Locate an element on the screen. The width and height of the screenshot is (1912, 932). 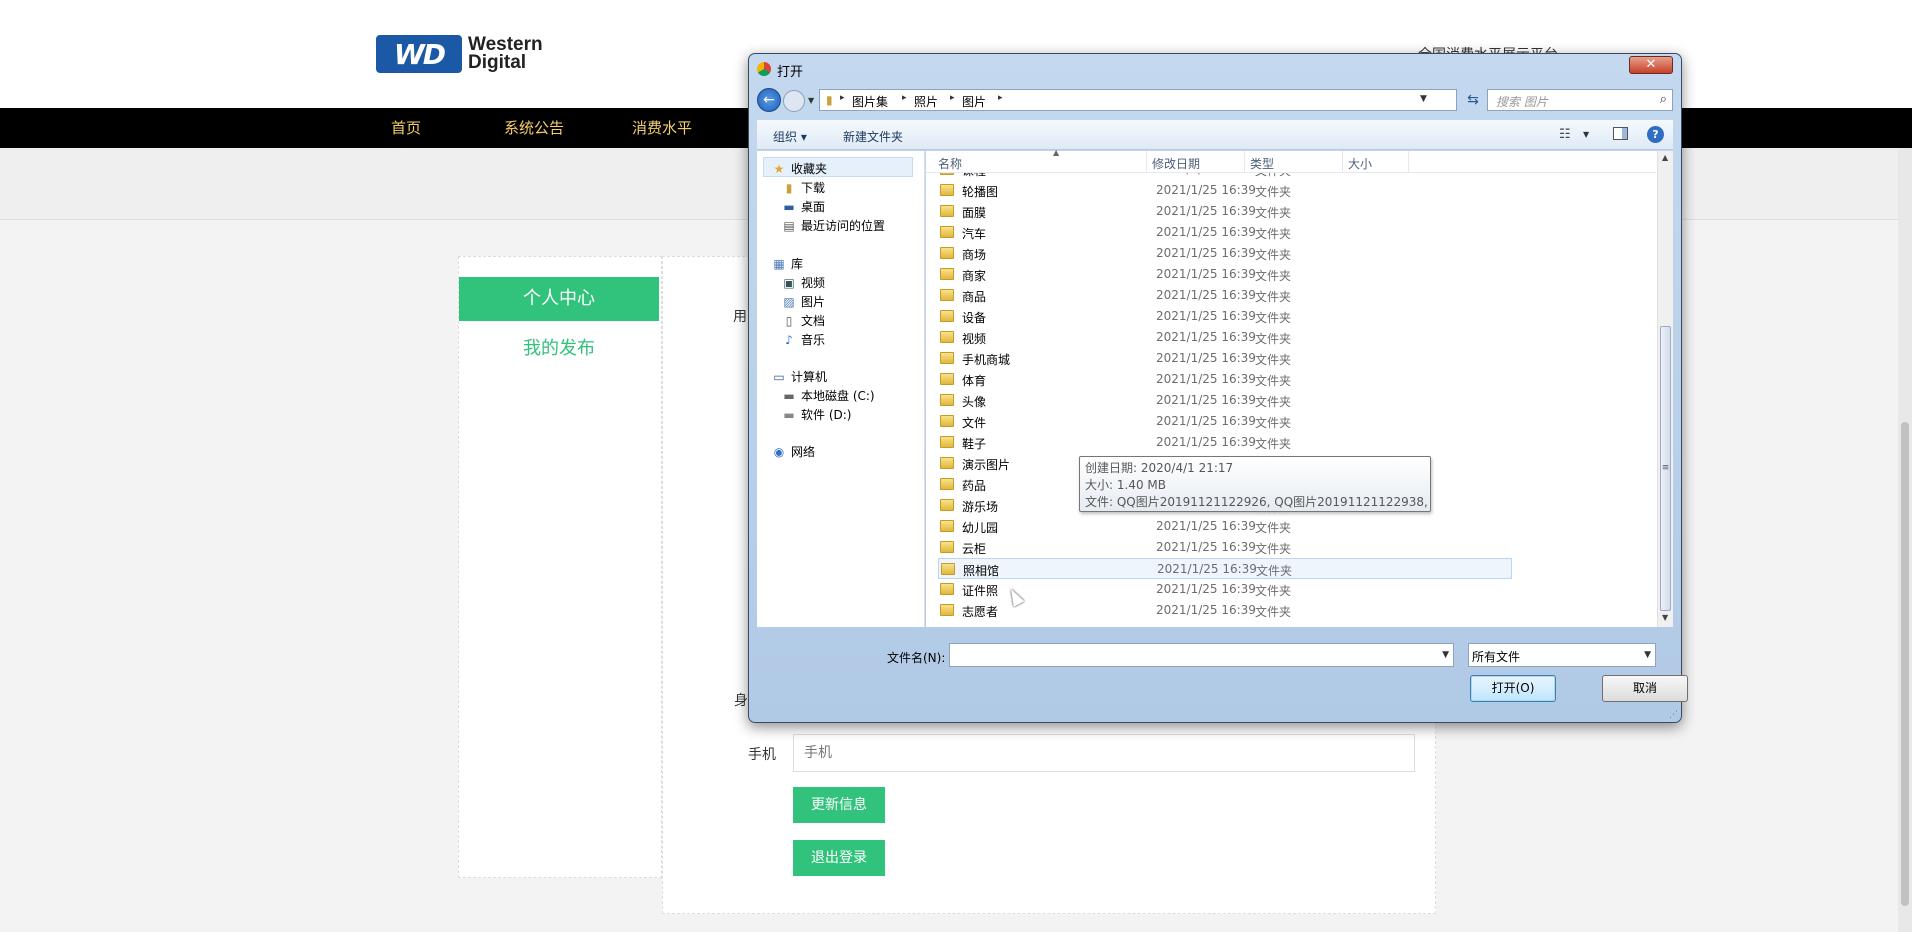
view-options-icon: ☷ is located at coordinates (1565, 134).